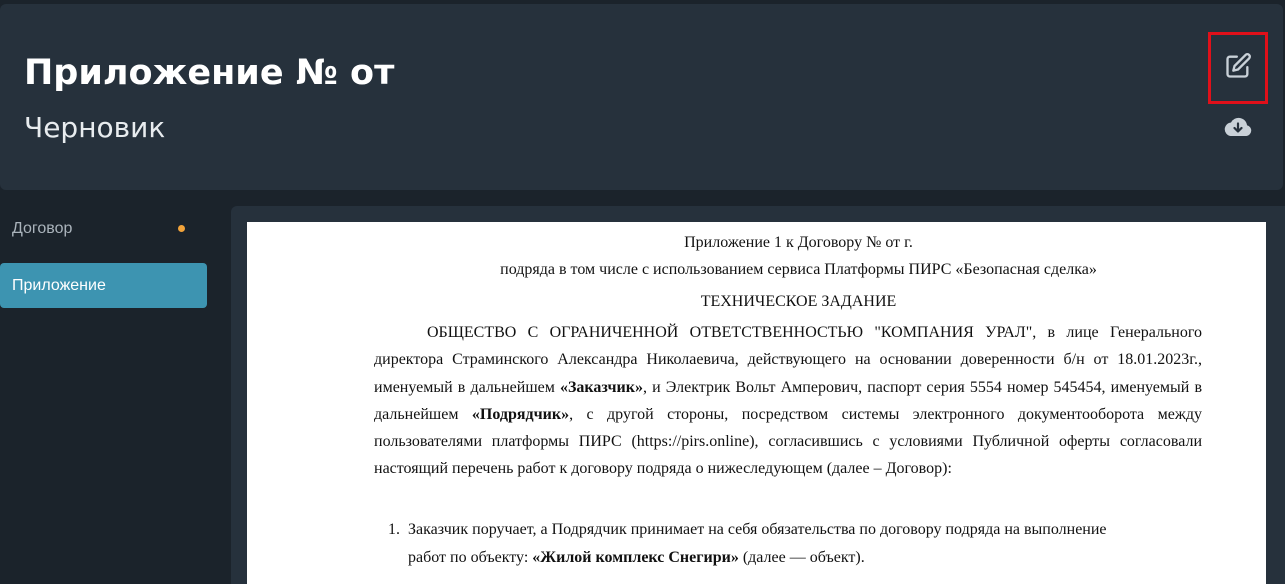 The width and height of the screenshot is (1285, 584). Describe the element at coordinates (110, 387) in the screenshot. I see `sidebar: Договор Приложение` at that location.